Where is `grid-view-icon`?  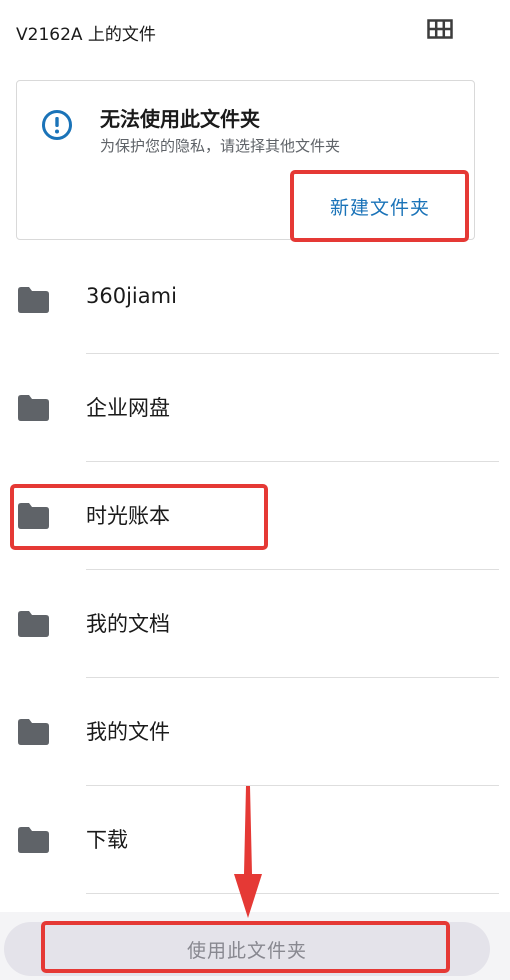 grid-view-icon is located at coordinates (440, 29).